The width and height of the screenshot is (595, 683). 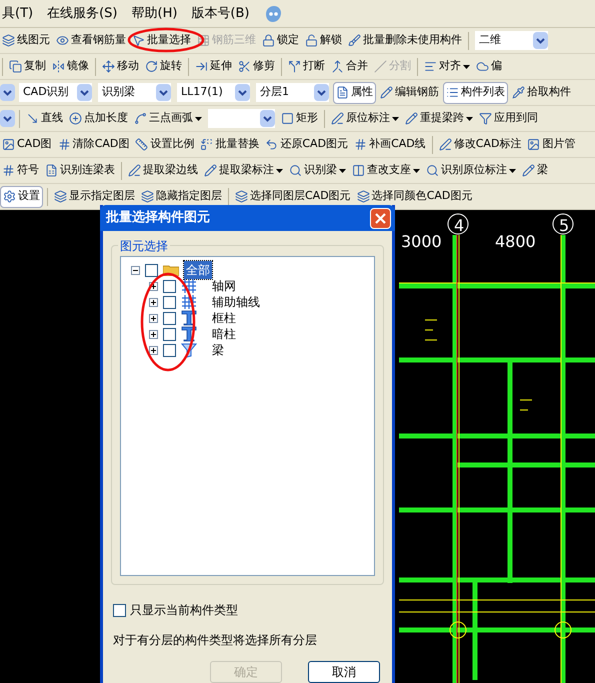 What do you see at coordinates (224, 318) in the screenshot?
I see `tree-item: 框柱` at bounding box center [224, 318].